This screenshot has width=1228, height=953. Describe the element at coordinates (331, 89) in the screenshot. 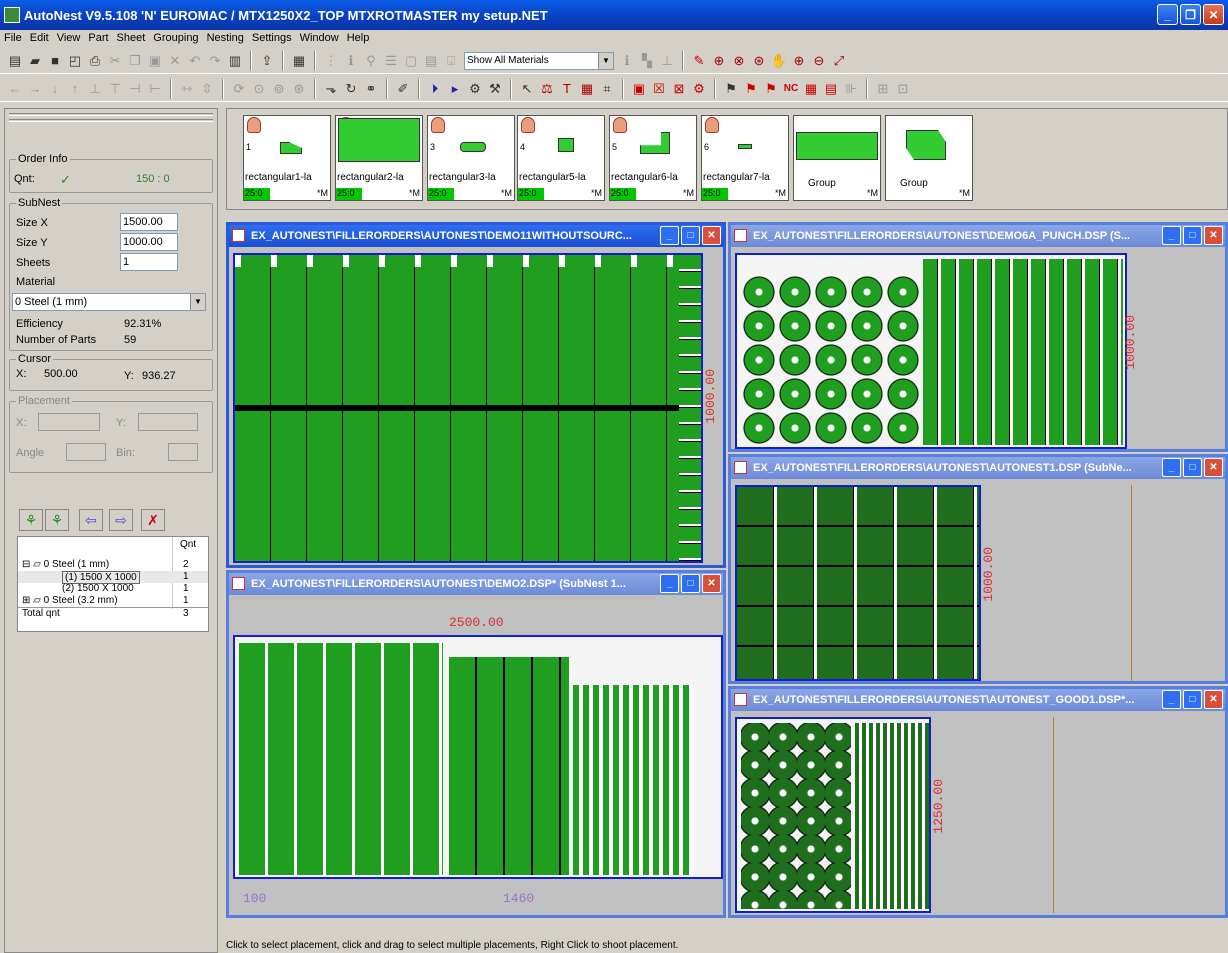

I see `arrange-icon: ⬎` at that location.